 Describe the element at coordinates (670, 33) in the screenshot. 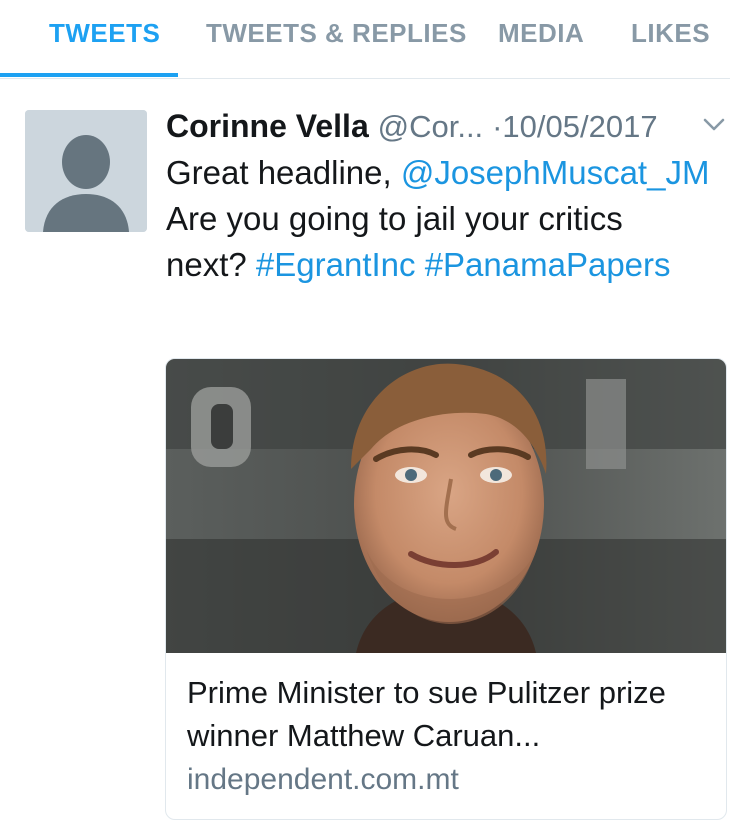

I see `tab-likes: LIKES` at that location.